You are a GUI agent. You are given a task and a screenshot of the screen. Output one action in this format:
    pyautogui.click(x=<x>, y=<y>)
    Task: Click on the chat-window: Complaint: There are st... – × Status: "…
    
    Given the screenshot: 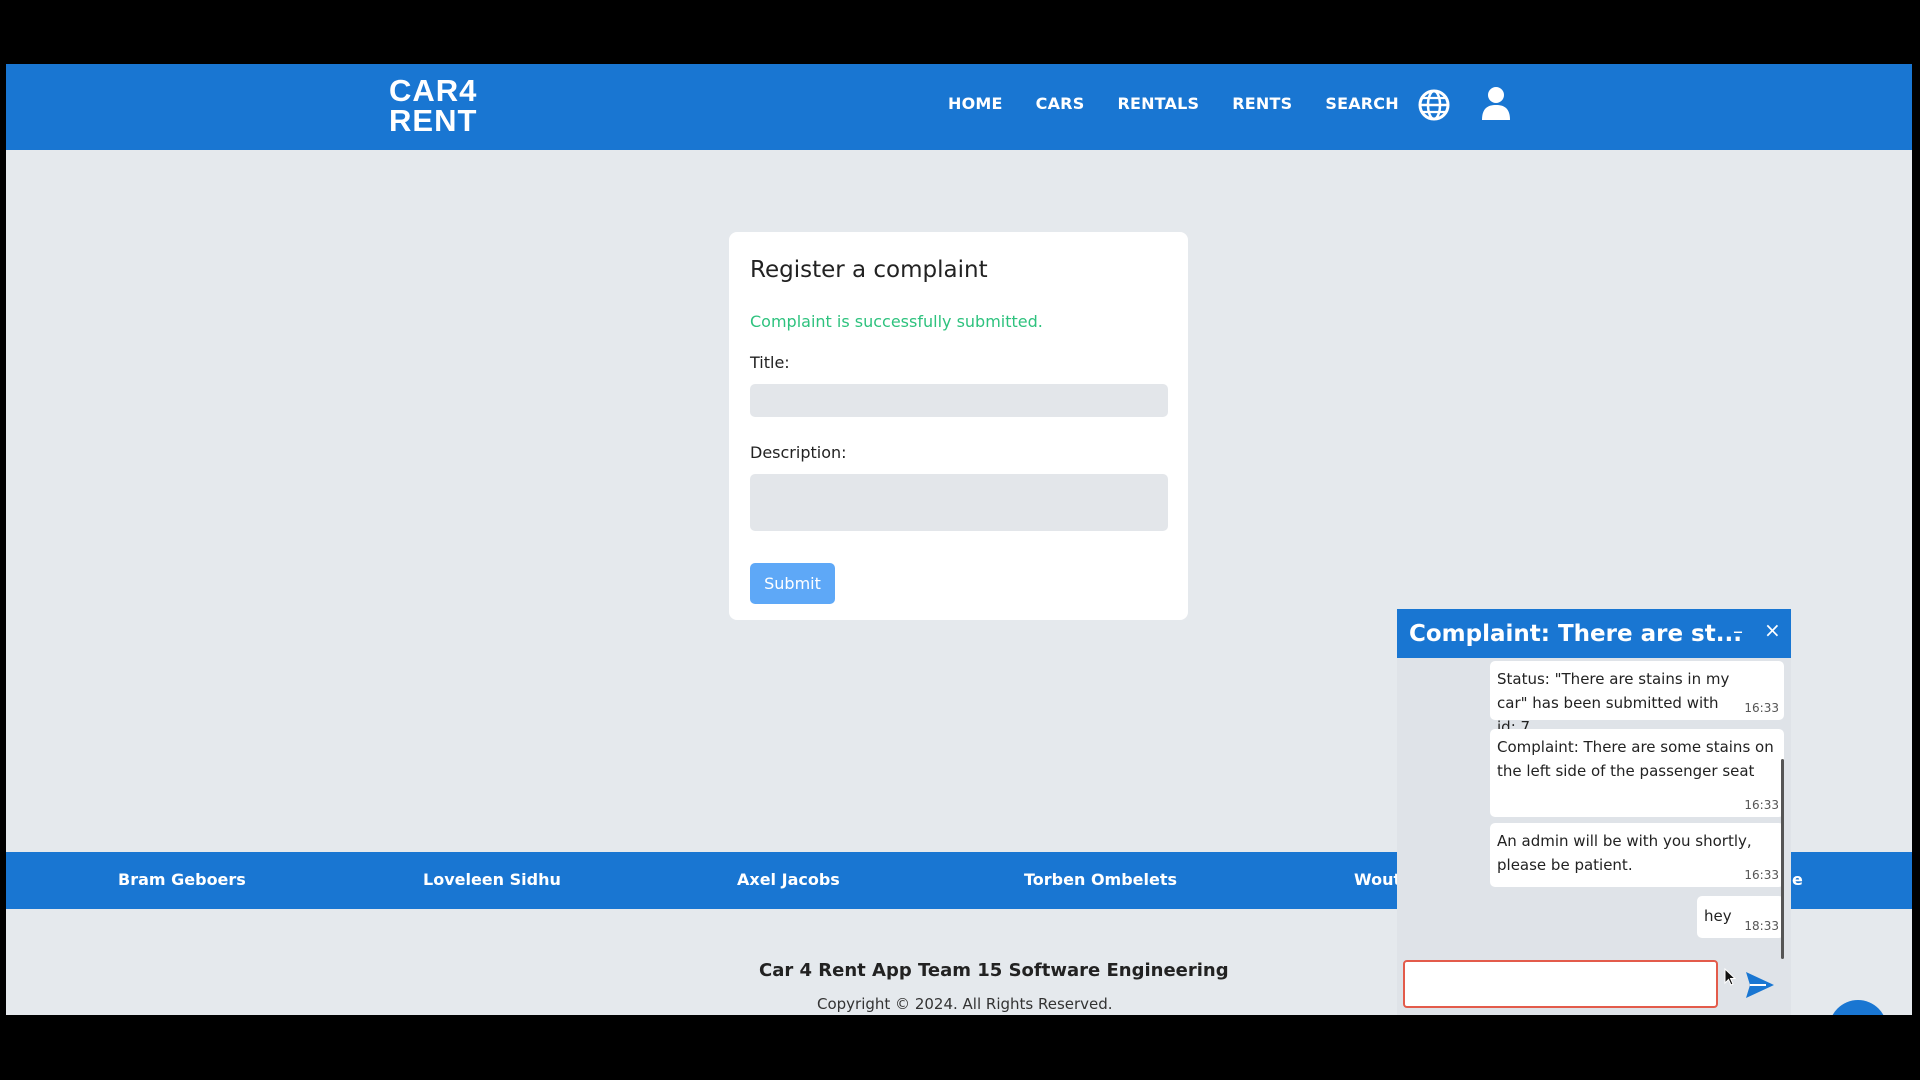 What is the action you would take?
    pyautogui.click(x=1594, y=812)
    